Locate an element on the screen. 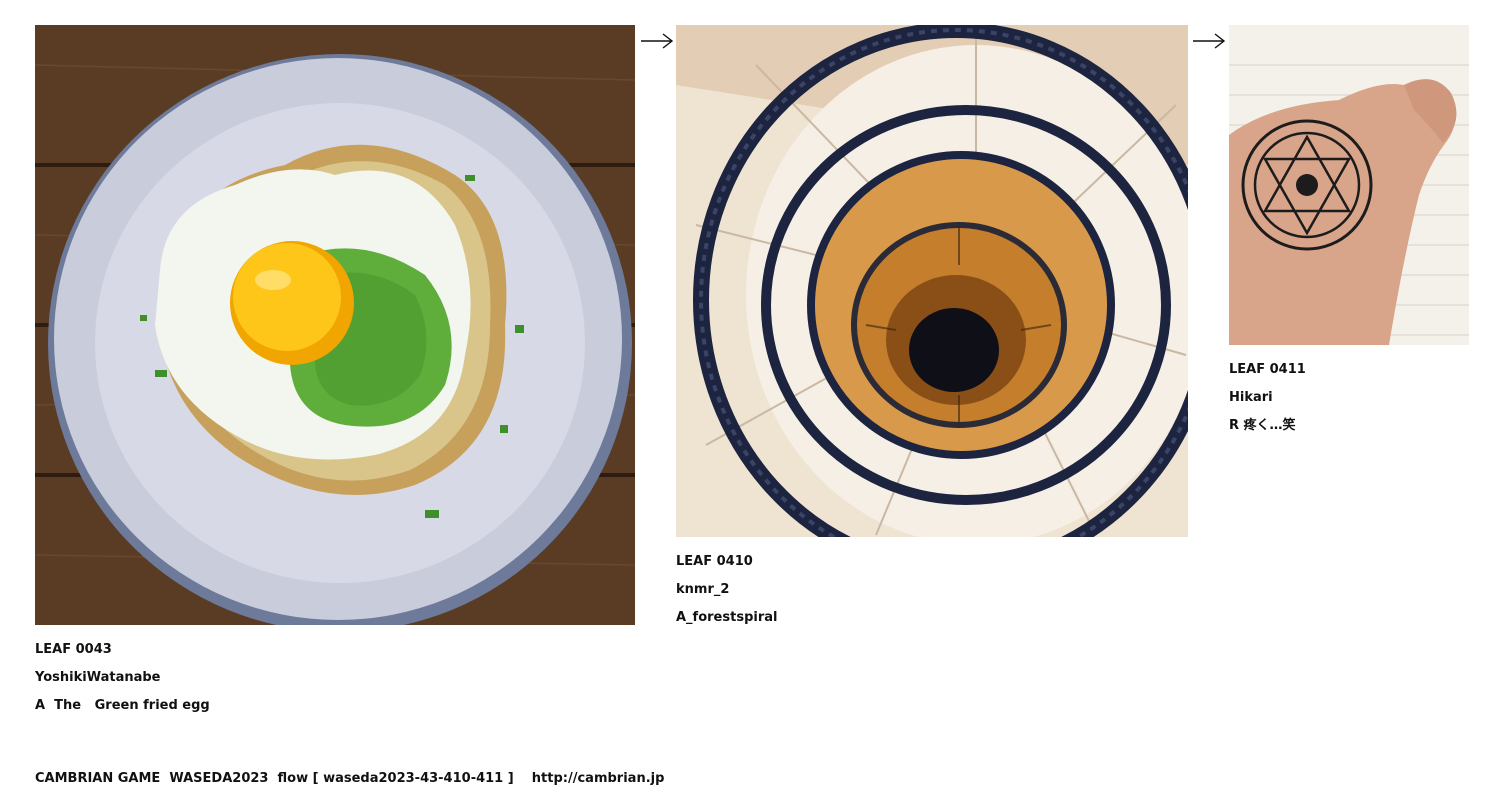  leaf-author: Hikari is located at coordinates (1349, 398).